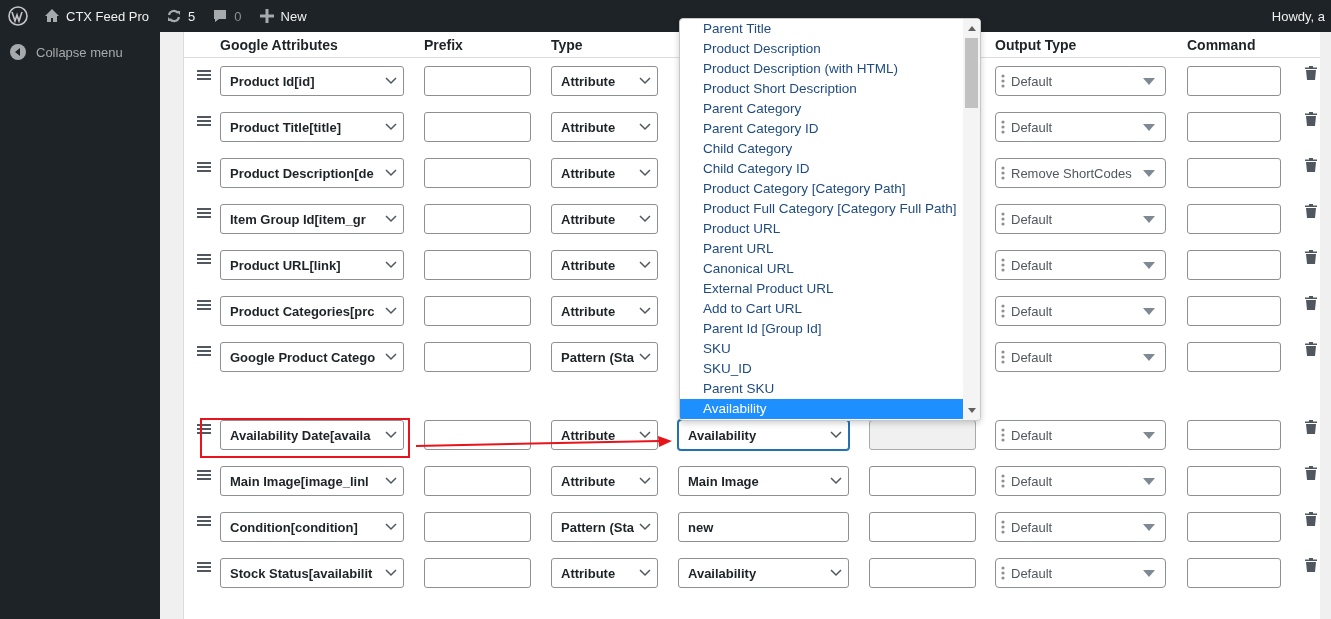 The height and width of the screenshot is (619, 1331). I want to click on user-greeting: Howdy, a, so click(1298, 16).